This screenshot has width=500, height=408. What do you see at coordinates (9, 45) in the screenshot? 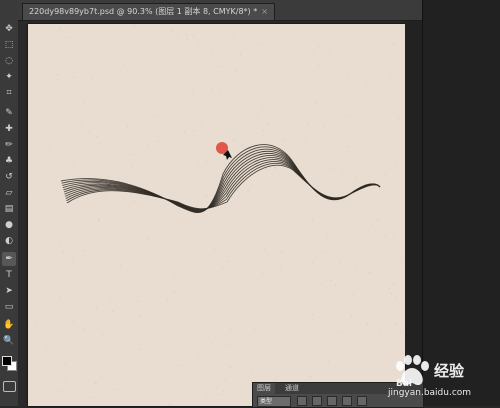
I see `marquee-tool-icon: ⬚` at bounding box center [9, 45].